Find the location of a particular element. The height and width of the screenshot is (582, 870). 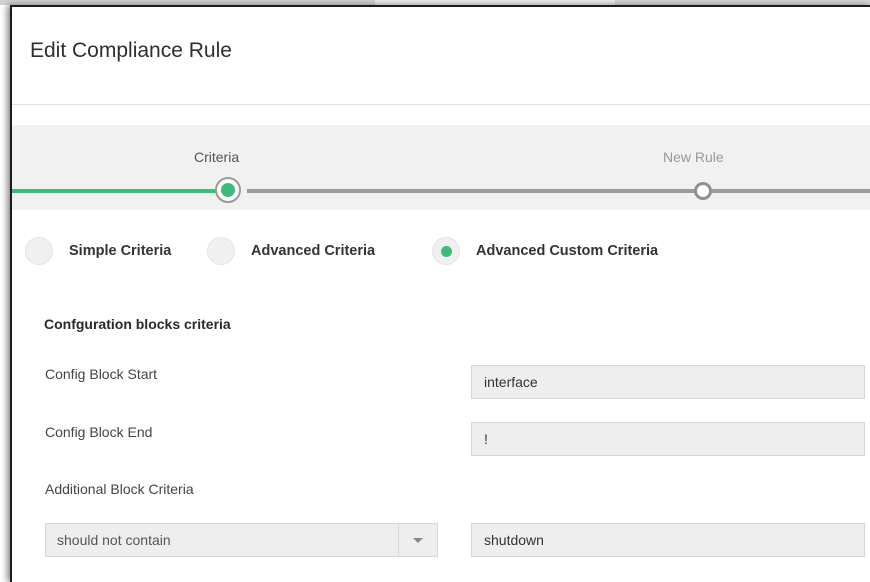

condition-select-value: should not contain is located at coordinates (114, 540).